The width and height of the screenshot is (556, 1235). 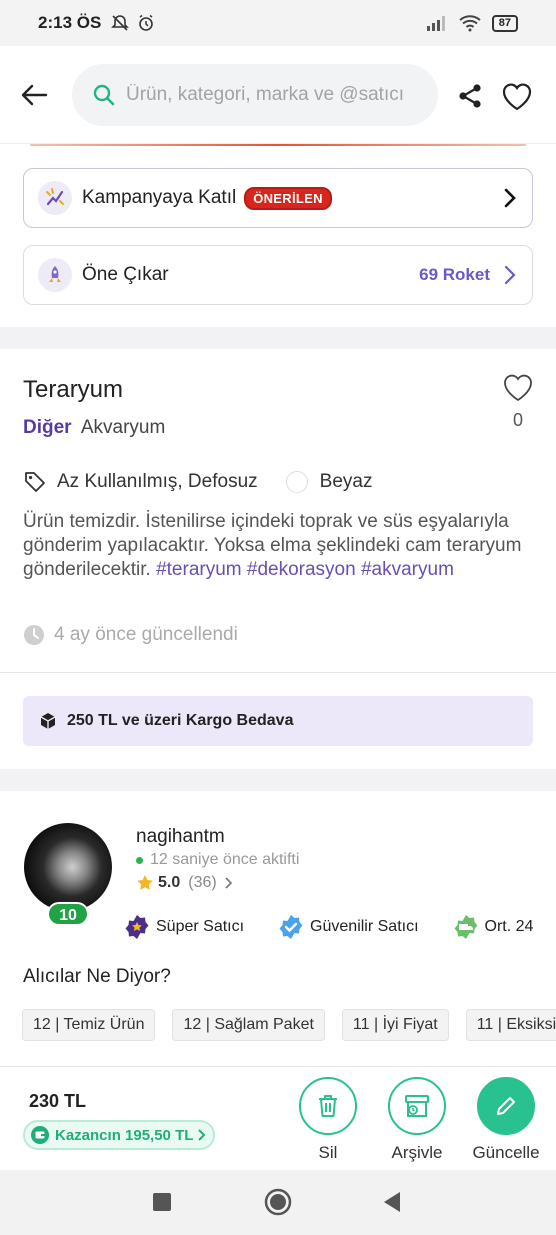 What do you see at coordinates (517, 420) in the screenshot?
I see `like-count: 0` at bounding box center [517, 420].